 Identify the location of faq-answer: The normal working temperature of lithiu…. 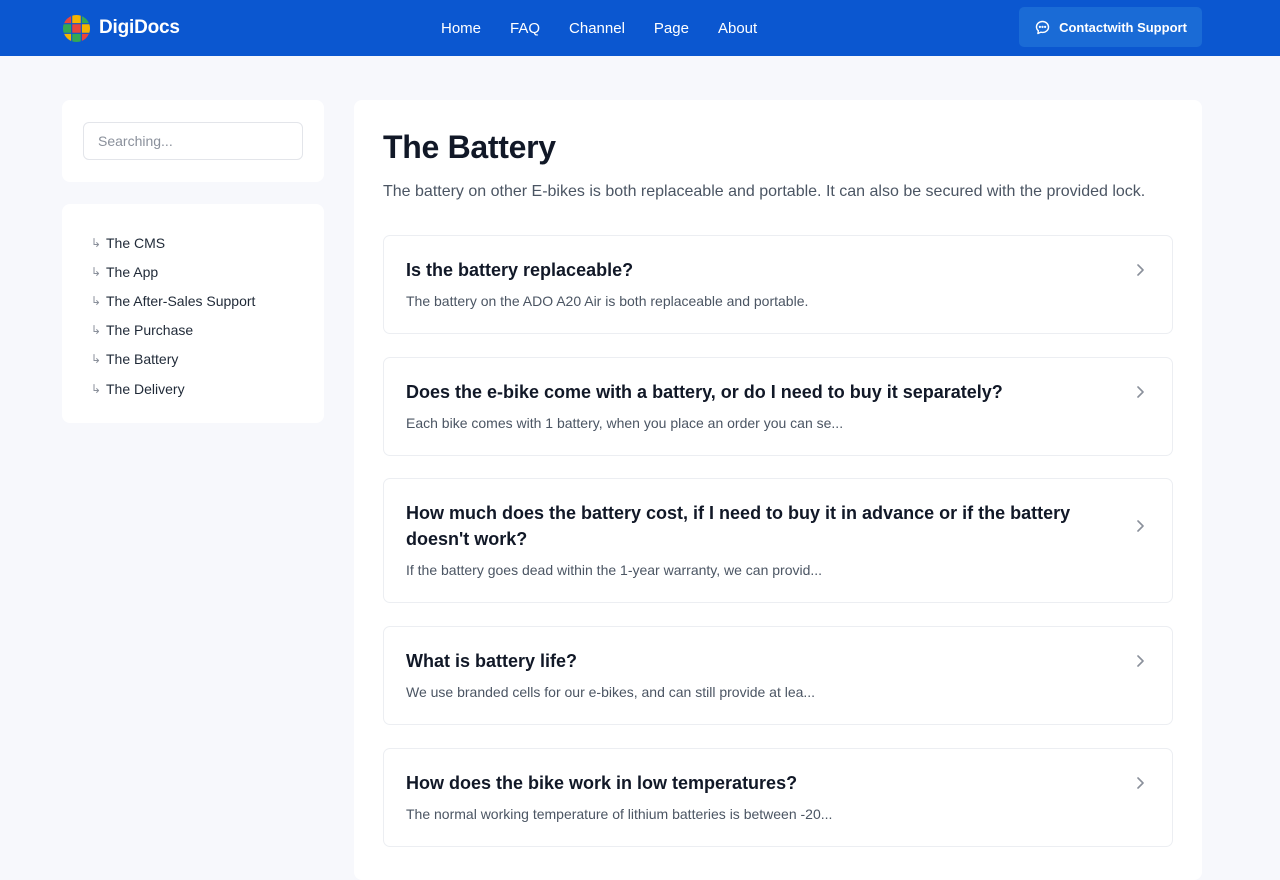
(619, 814).